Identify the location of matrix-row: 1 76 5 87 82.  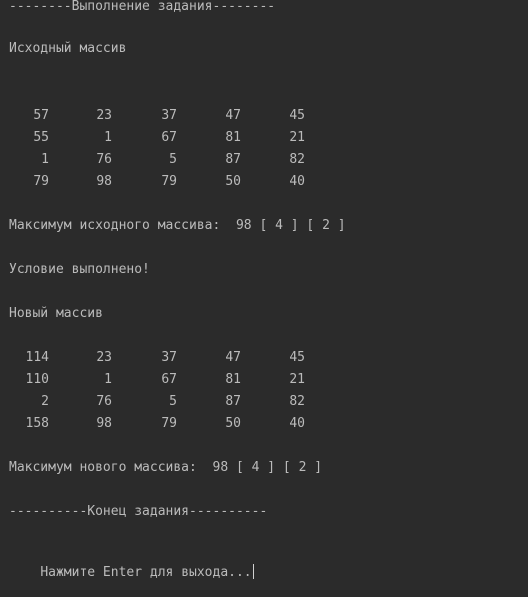
(169, 163).